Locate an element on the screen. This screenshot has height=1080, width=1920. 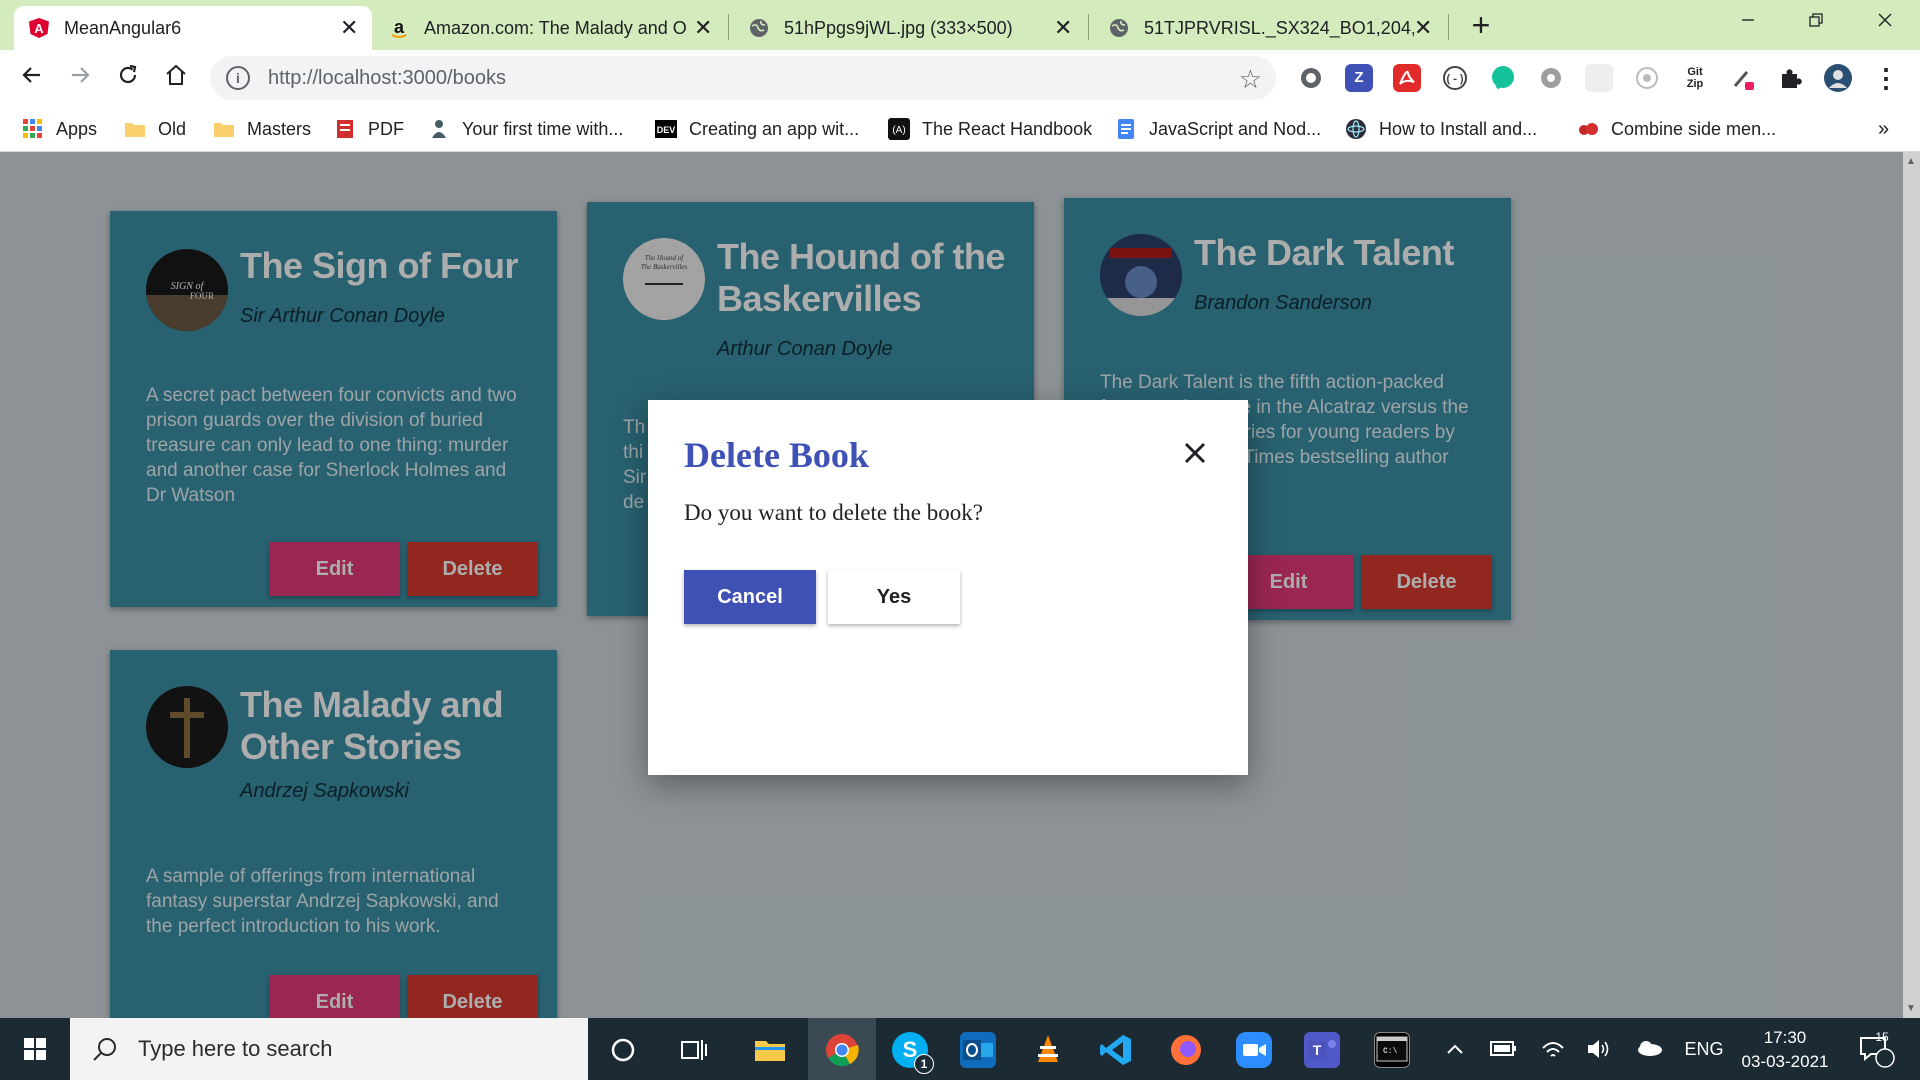
bookmarks-overflow-icon: » is located at coordinates (1883, 129).